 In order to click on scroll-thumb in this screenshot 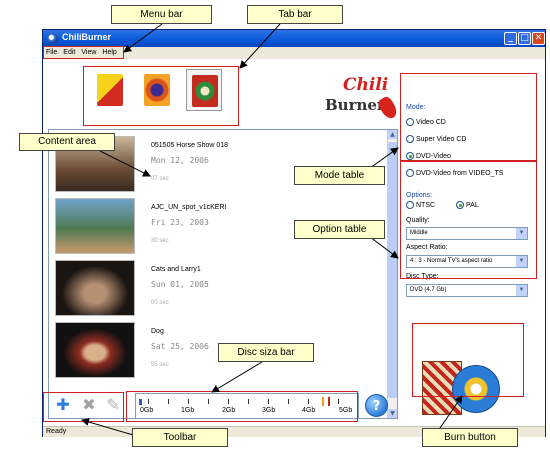, I will do `click(392, 270)`.